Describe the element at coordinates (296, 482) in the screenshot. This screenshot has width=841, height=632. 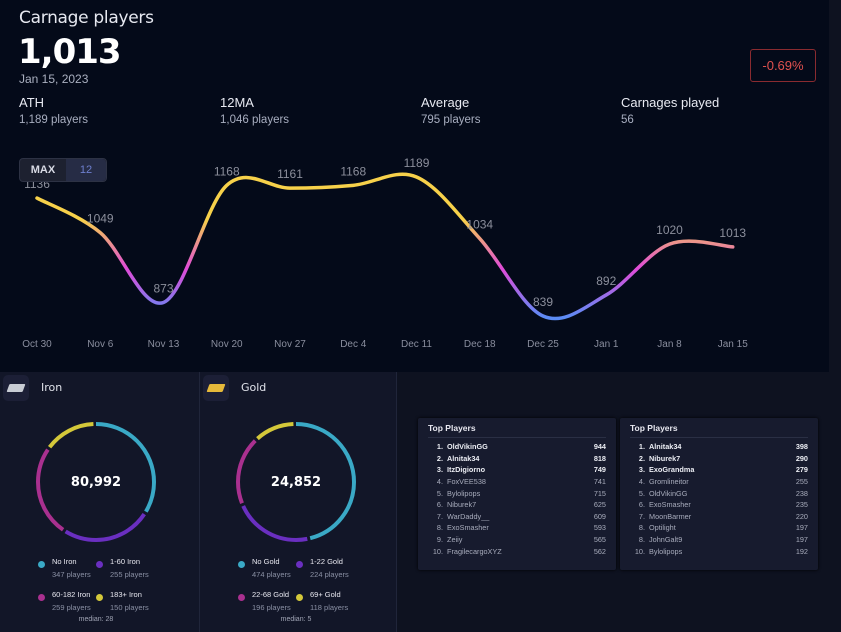
I see `resource-total: 24,852` at that location.